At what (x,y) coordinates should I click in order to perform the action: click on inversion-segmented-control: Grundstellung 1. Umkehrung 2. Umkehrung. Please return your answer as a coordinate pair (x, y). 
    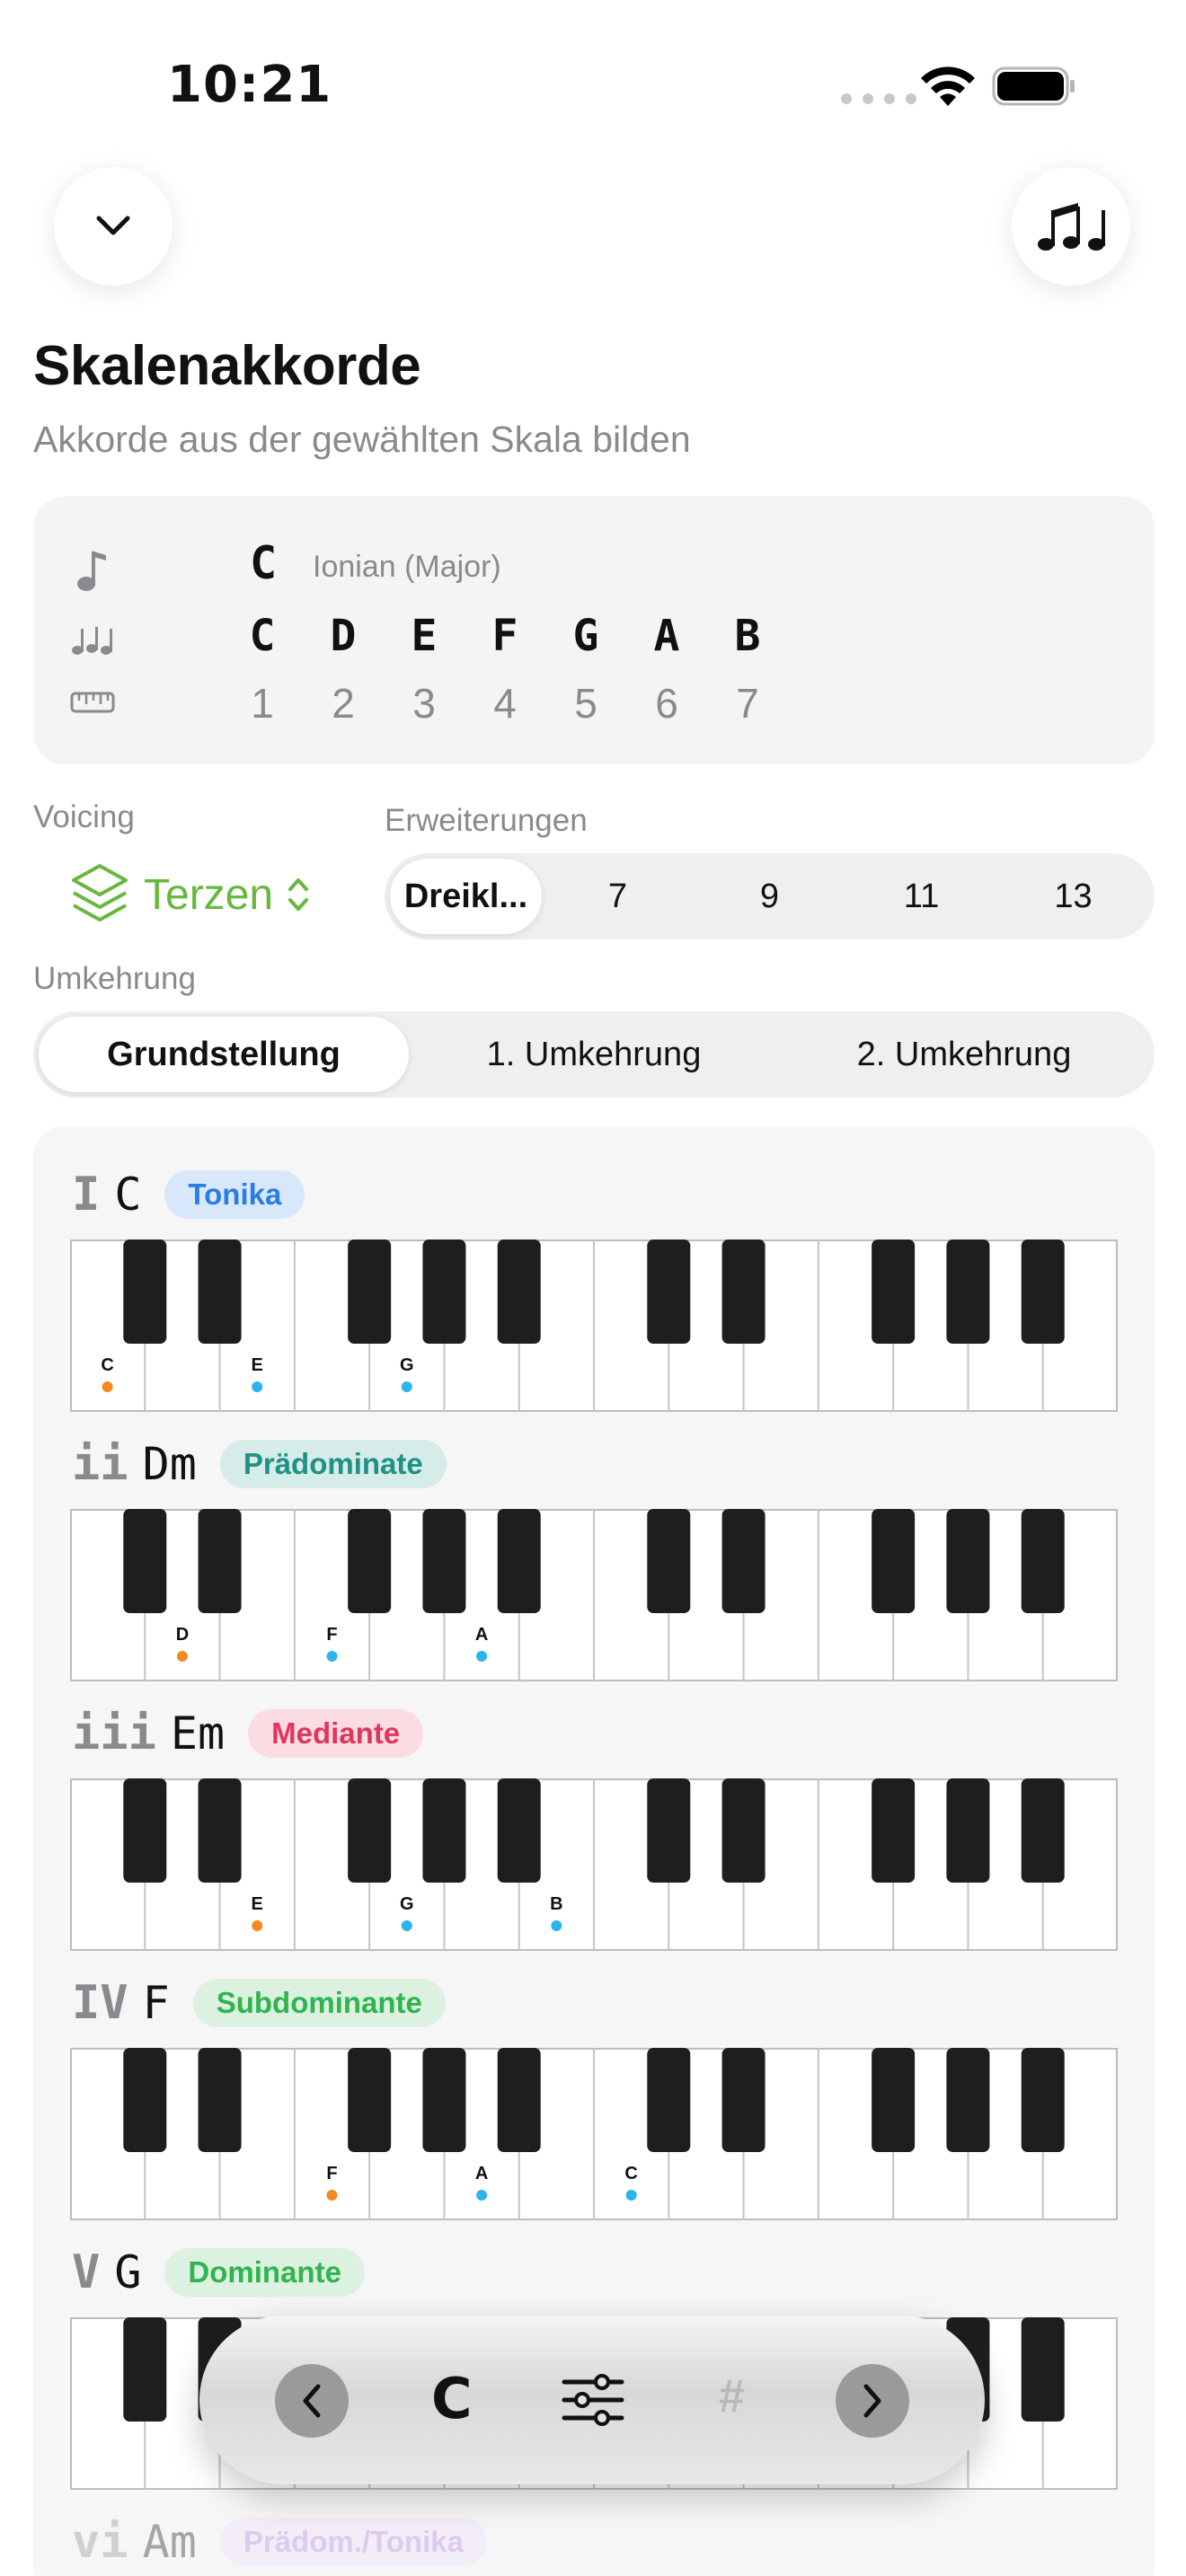
    Looking at the image, I should click on (594, 1054).